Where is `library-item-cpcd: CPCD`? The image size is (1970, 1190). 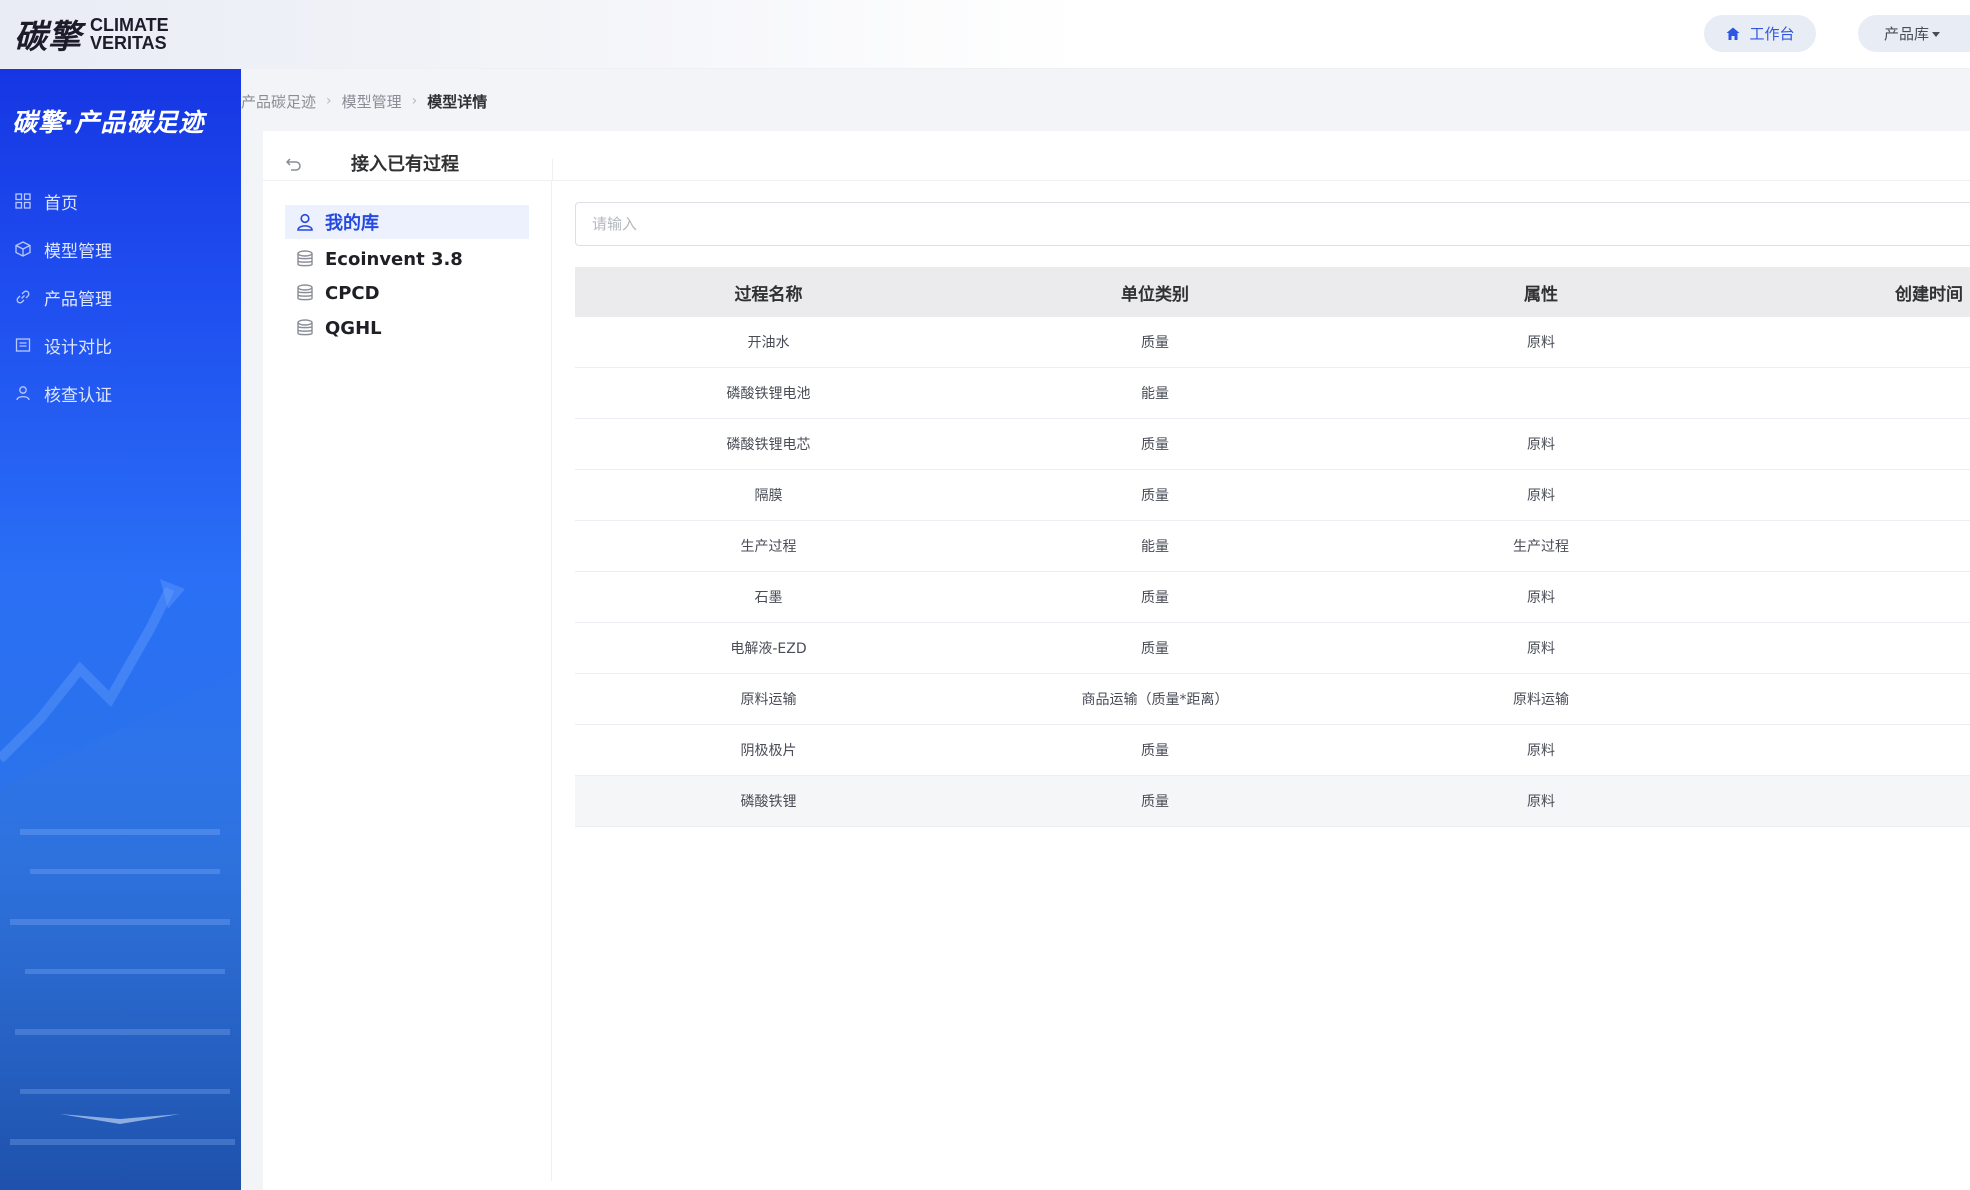 library-item-cpcd: CPCD is located at coordinates (407, 293).